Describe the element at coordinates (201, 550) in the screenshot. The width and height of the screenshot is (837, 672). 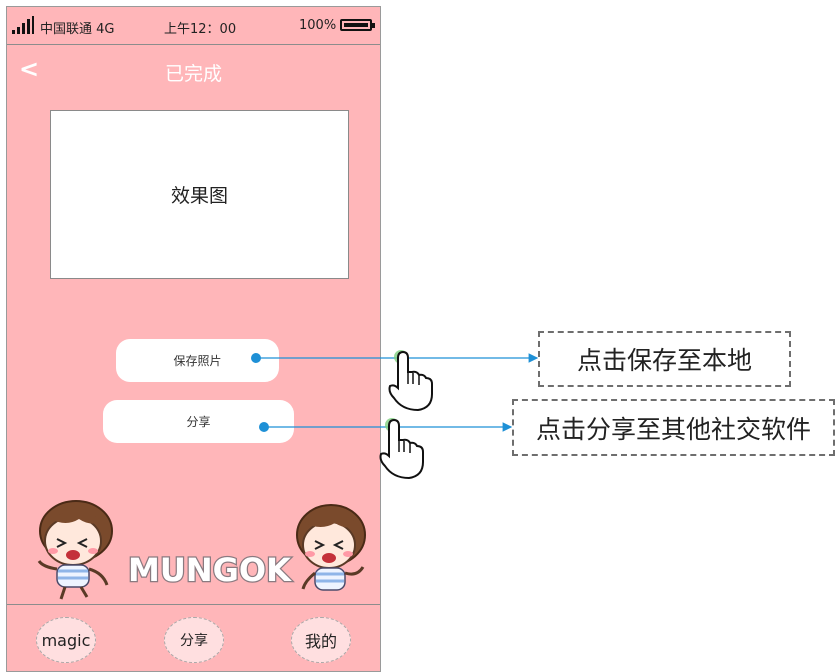
I see `mungok-banner: MUNGOK` at that location.